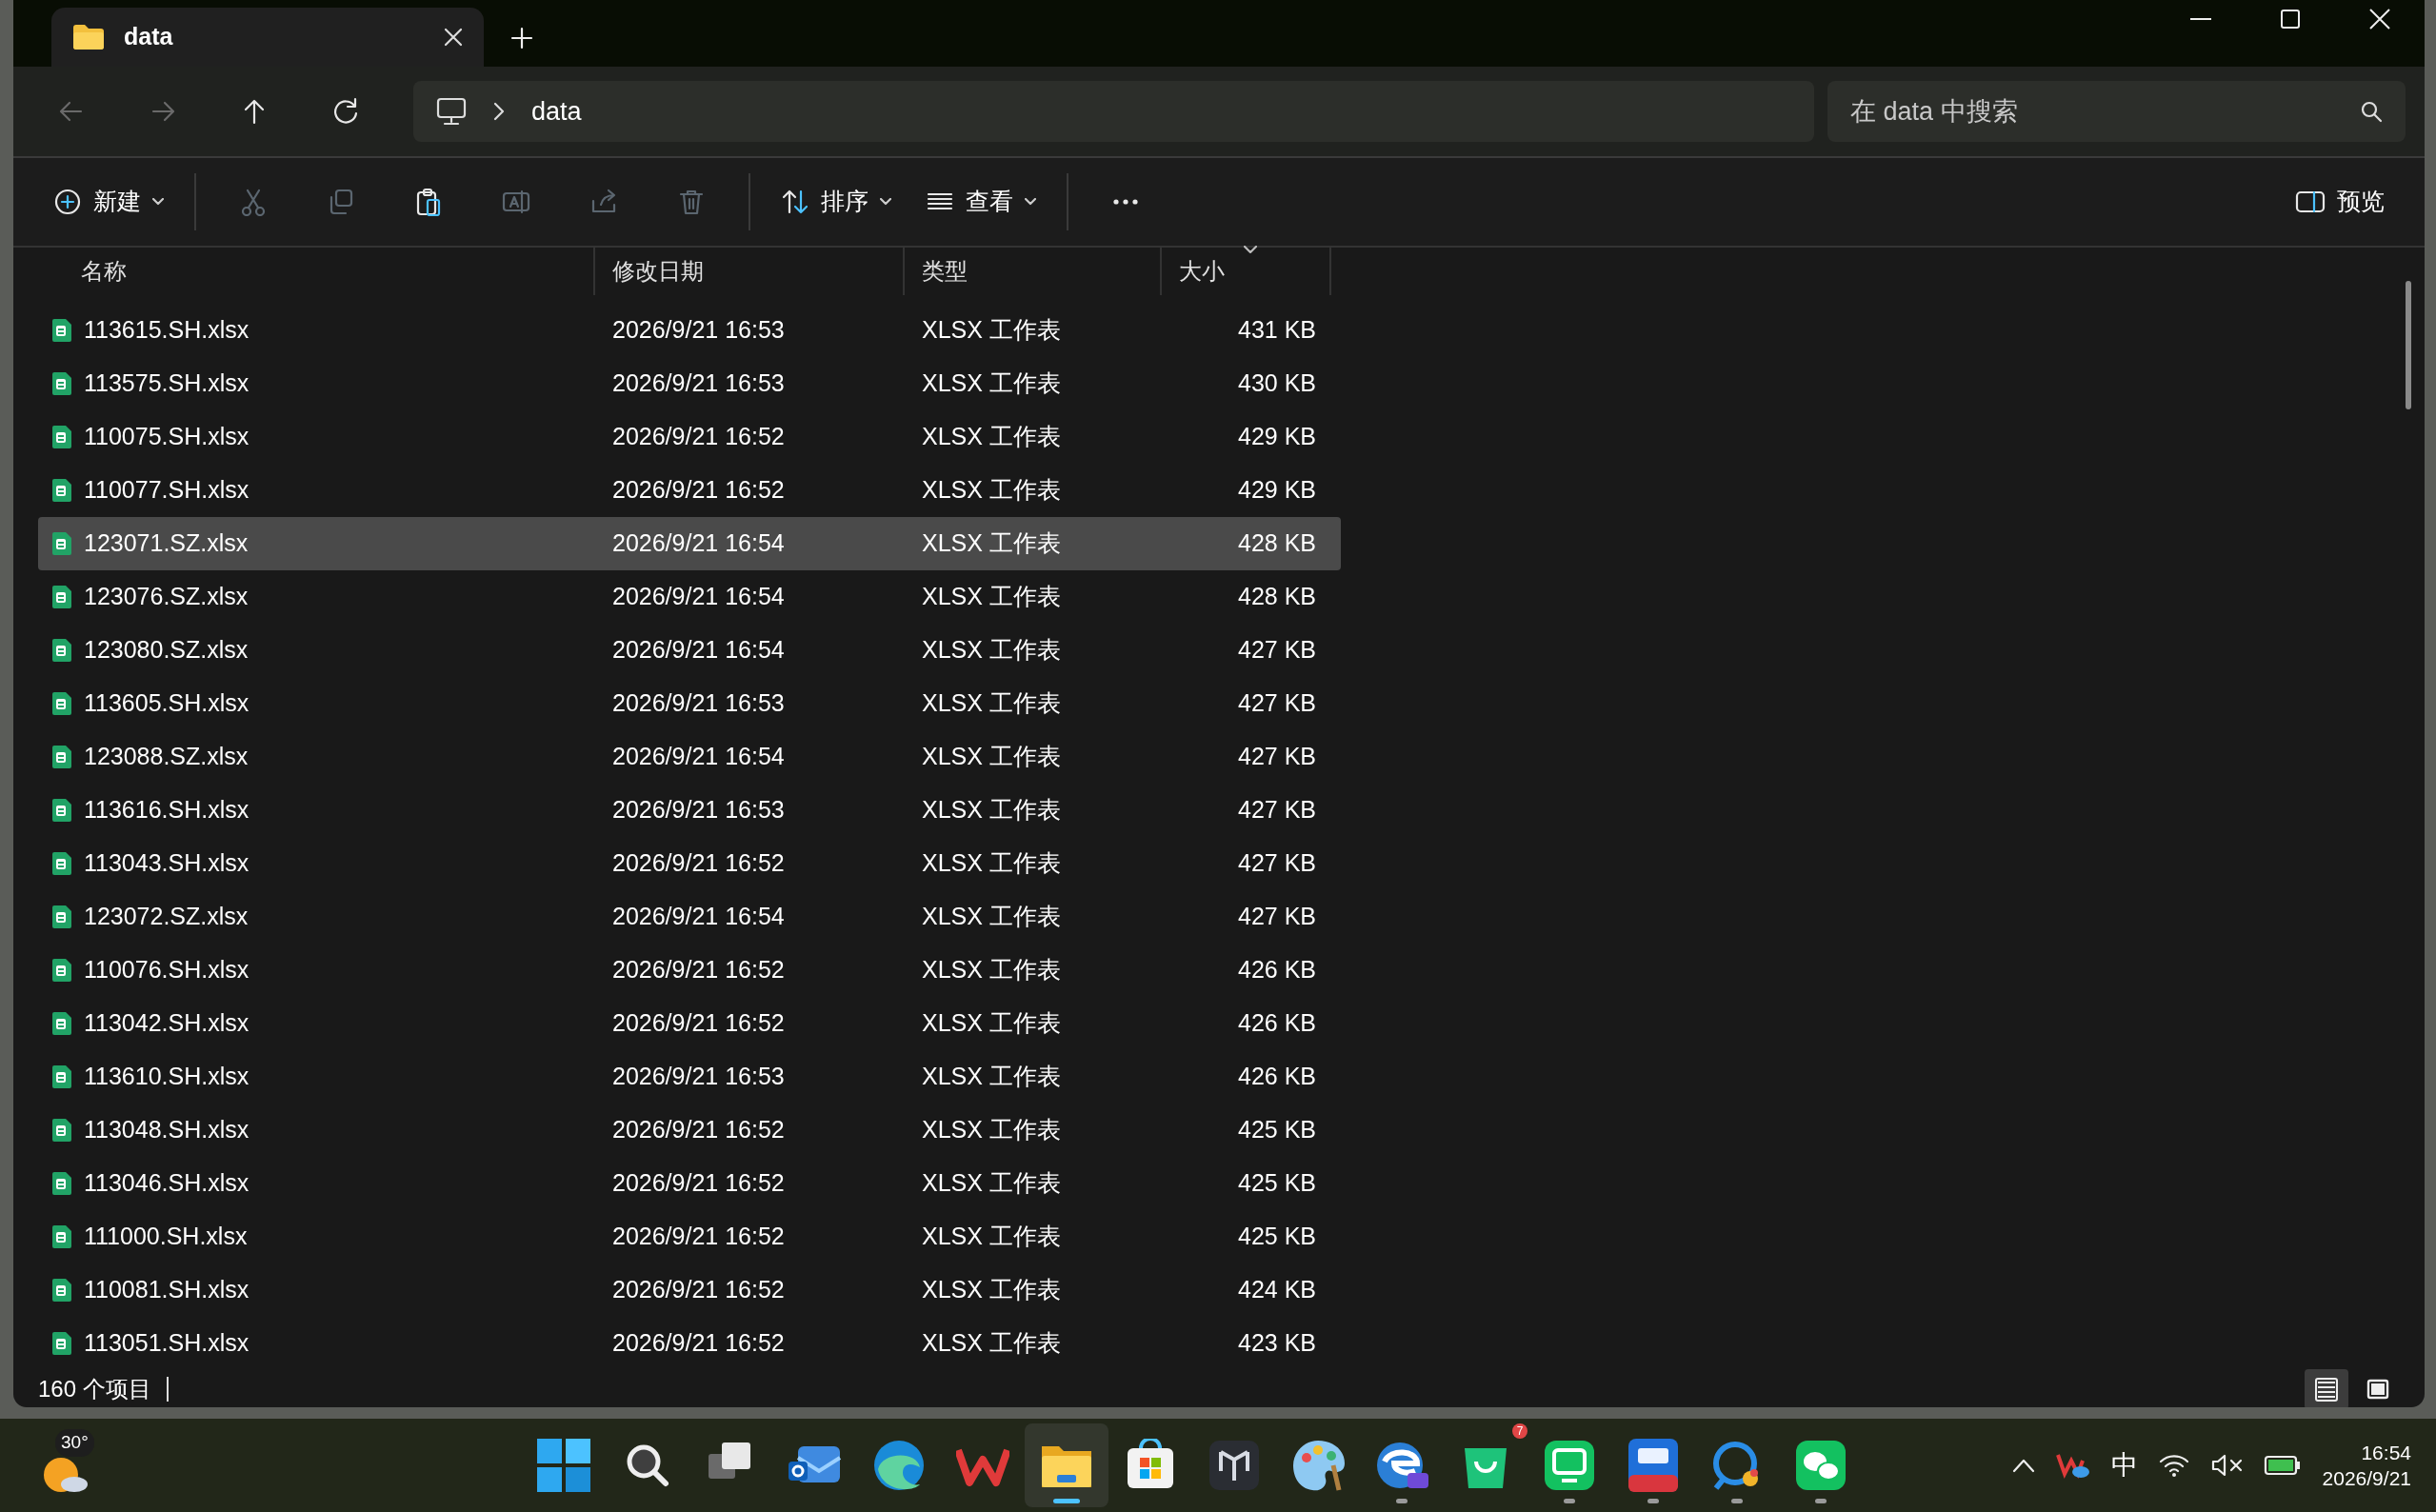 This screenshot has height=1512, width=2436. I want to click on browser-icon, so click(899, 1465).